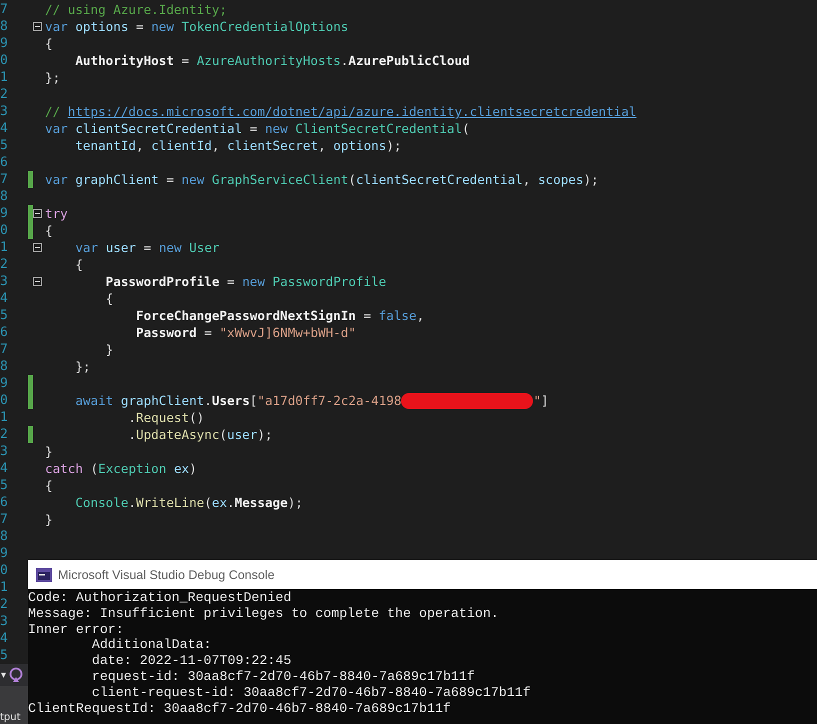  Describe the element at coordinates (117, 179) in the screenshot. I see `code-identifier: graphClient` at that location.